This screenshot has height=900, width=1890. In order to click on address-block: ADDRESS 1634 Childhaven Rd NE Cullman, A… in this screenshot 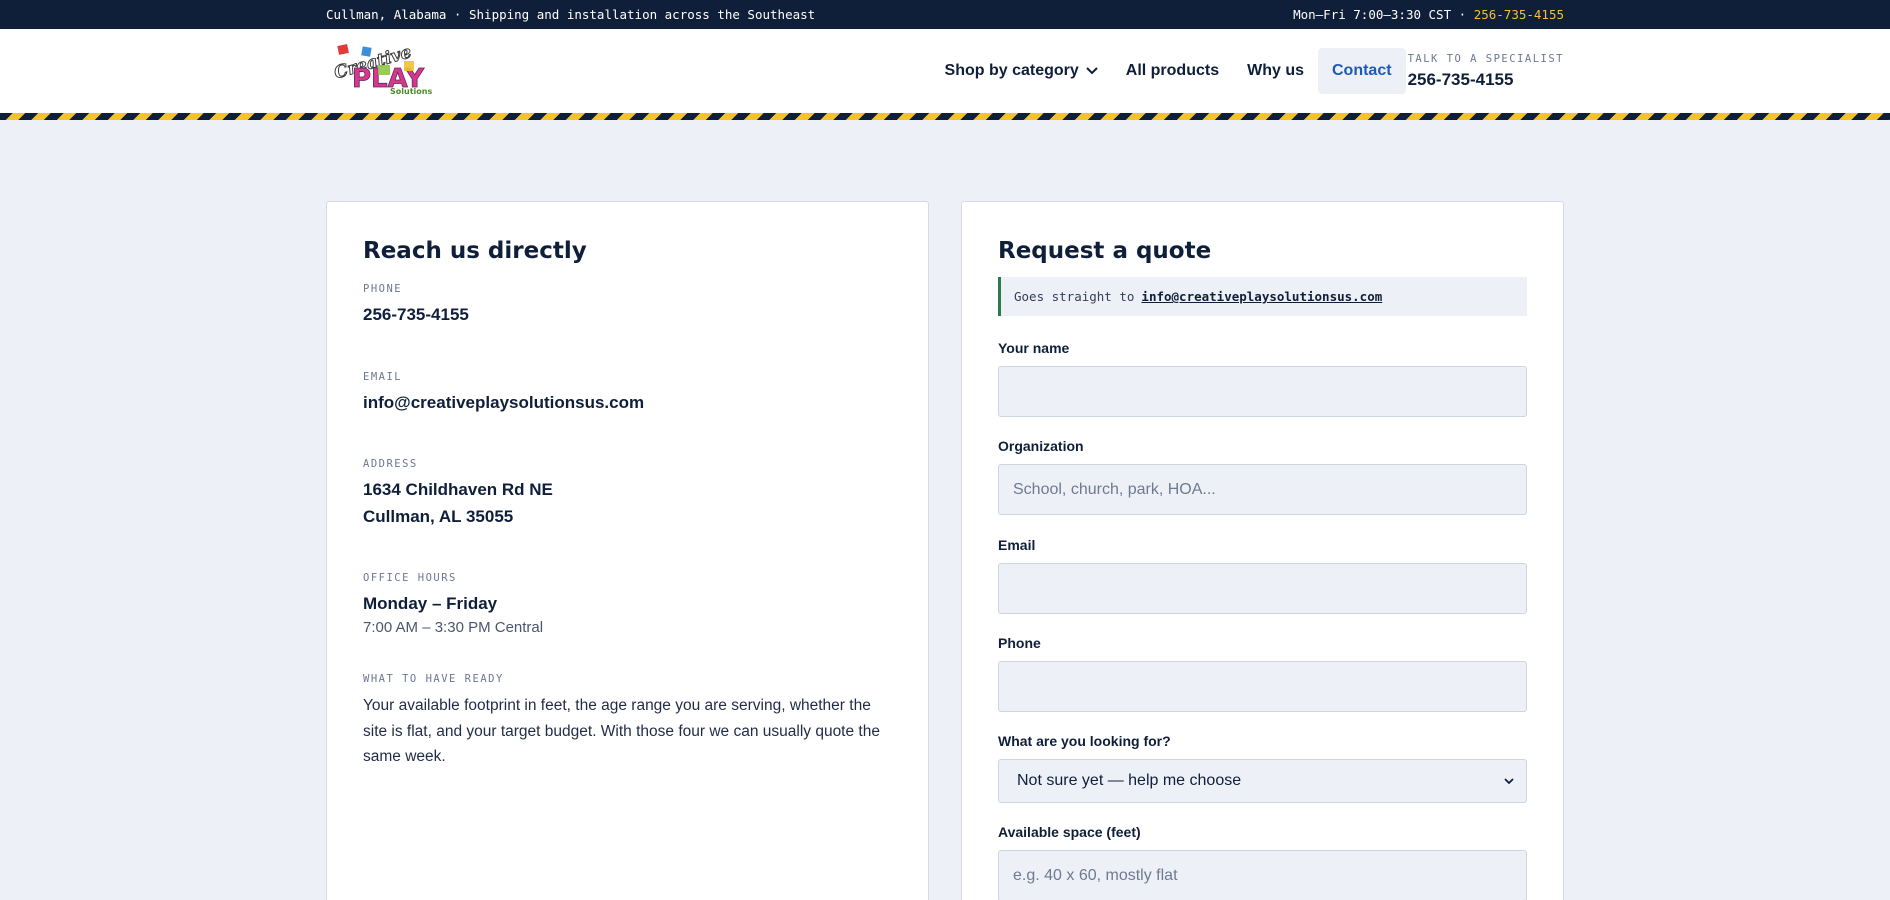, I will do `click(627, 494)`.